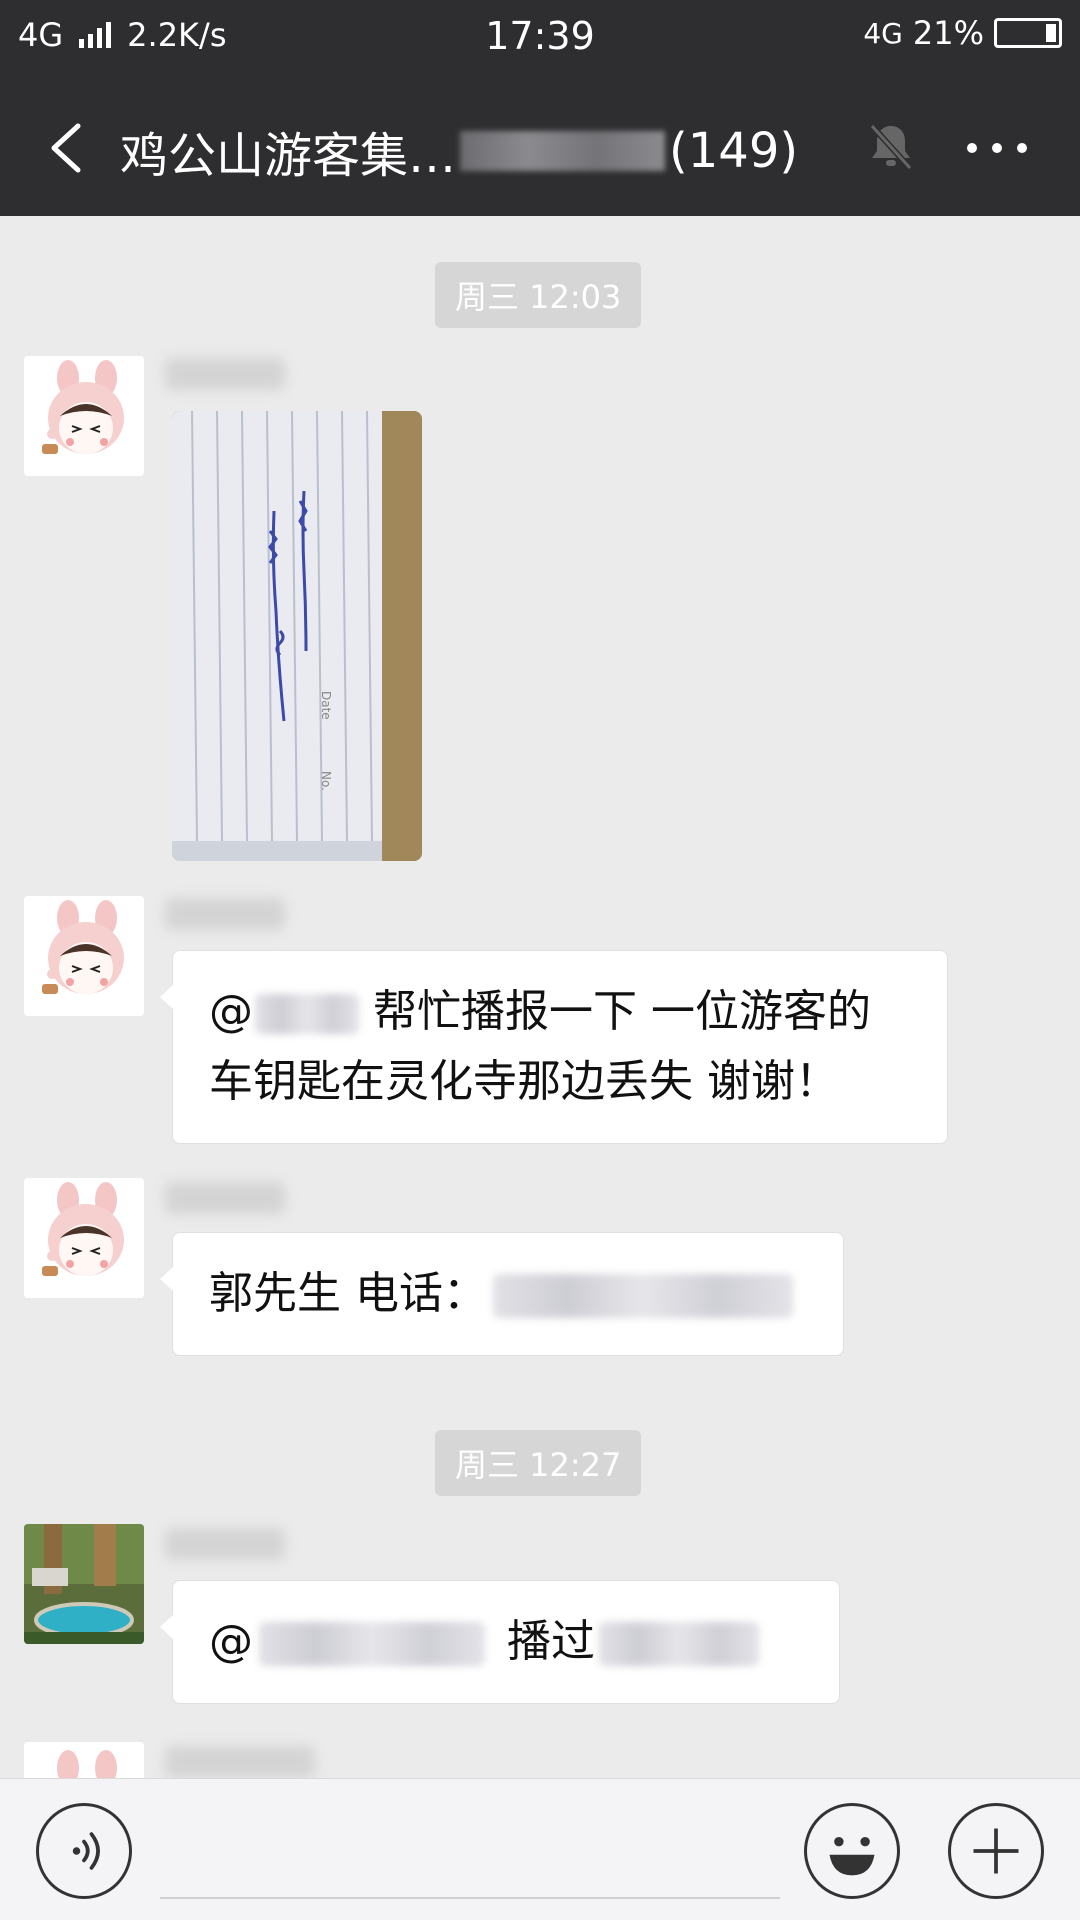  Describe the element at coordinates (551, 1641) in the screenshot. I see `message-text: 播过` at that location.